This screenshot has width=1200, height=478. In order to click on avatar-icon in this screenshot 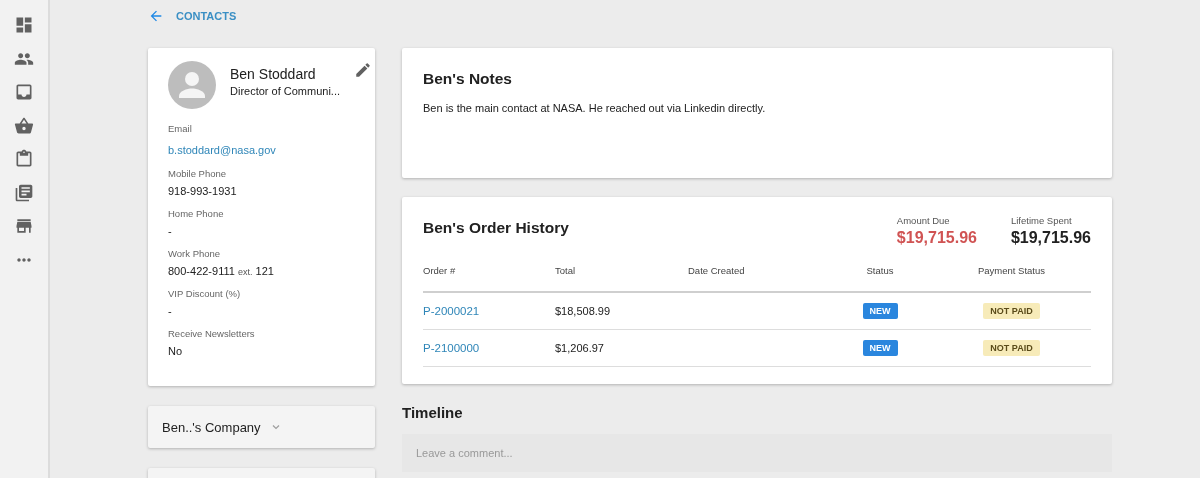, I will do `click(192, 85)`.